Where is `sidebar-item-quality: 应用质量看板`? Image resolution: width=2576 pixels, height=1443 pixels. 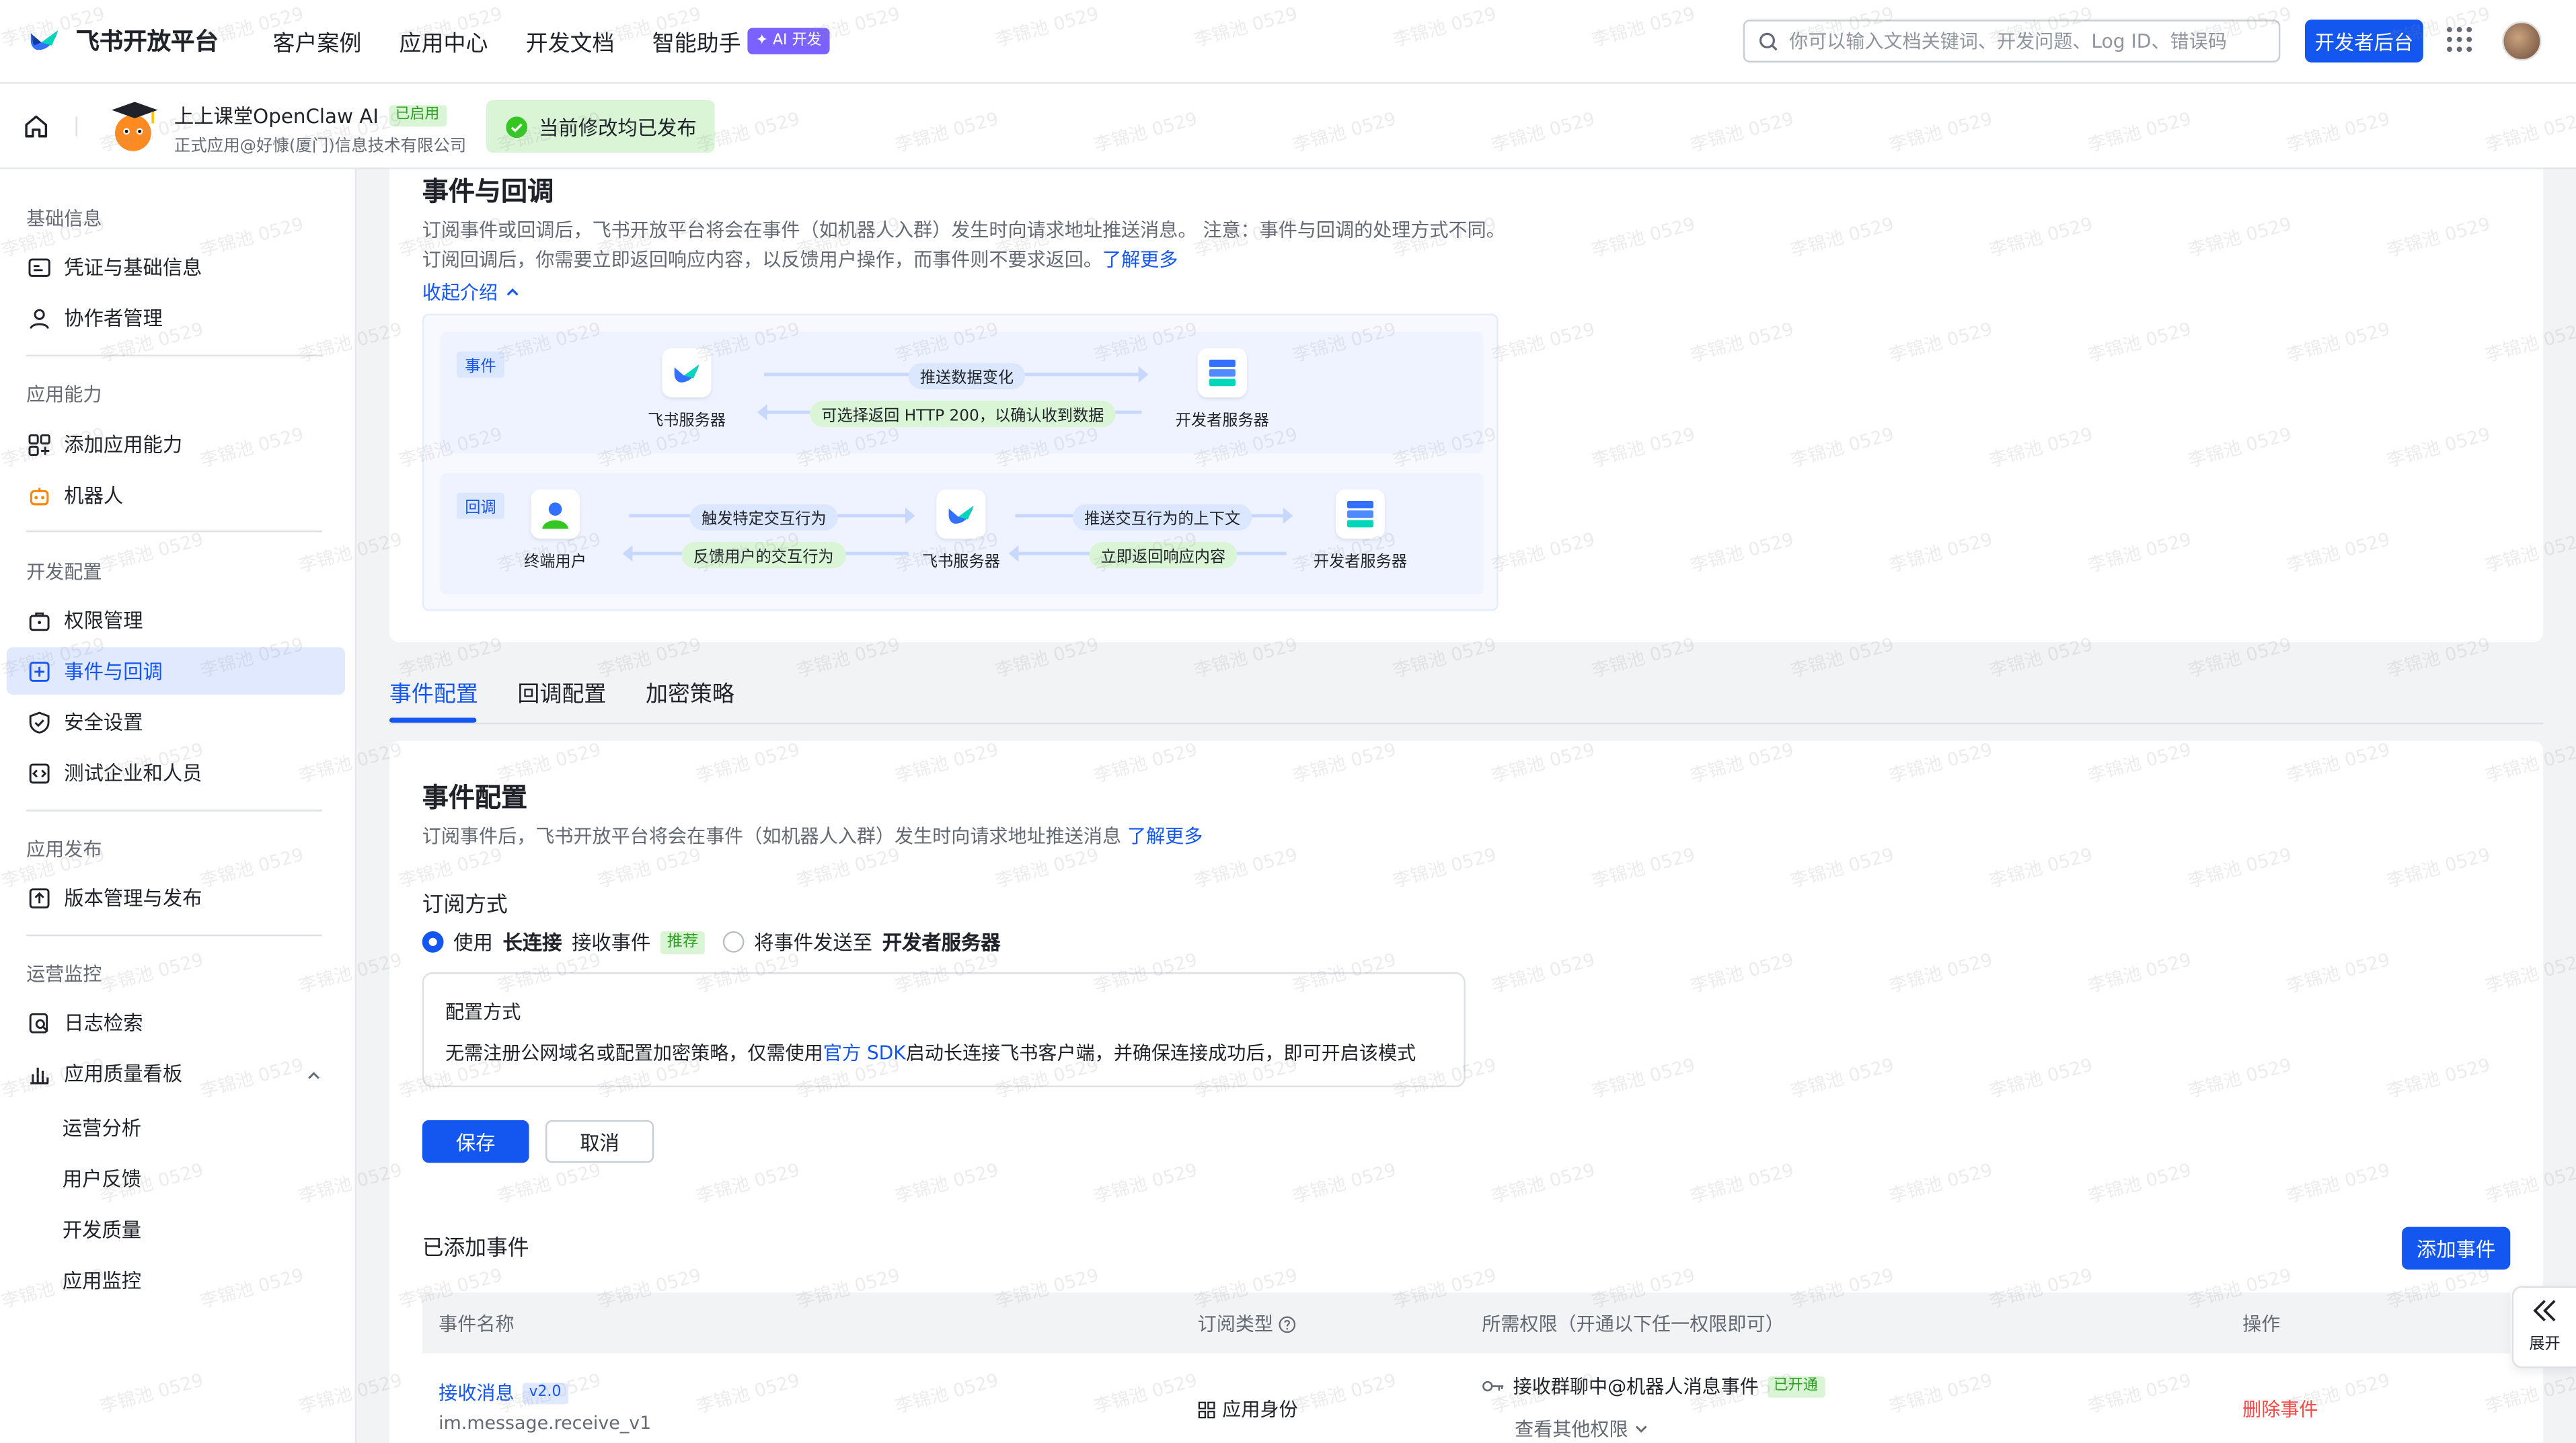 sidebar-item-quality: 应用质量看板 is located at coordinates (176, 1073).